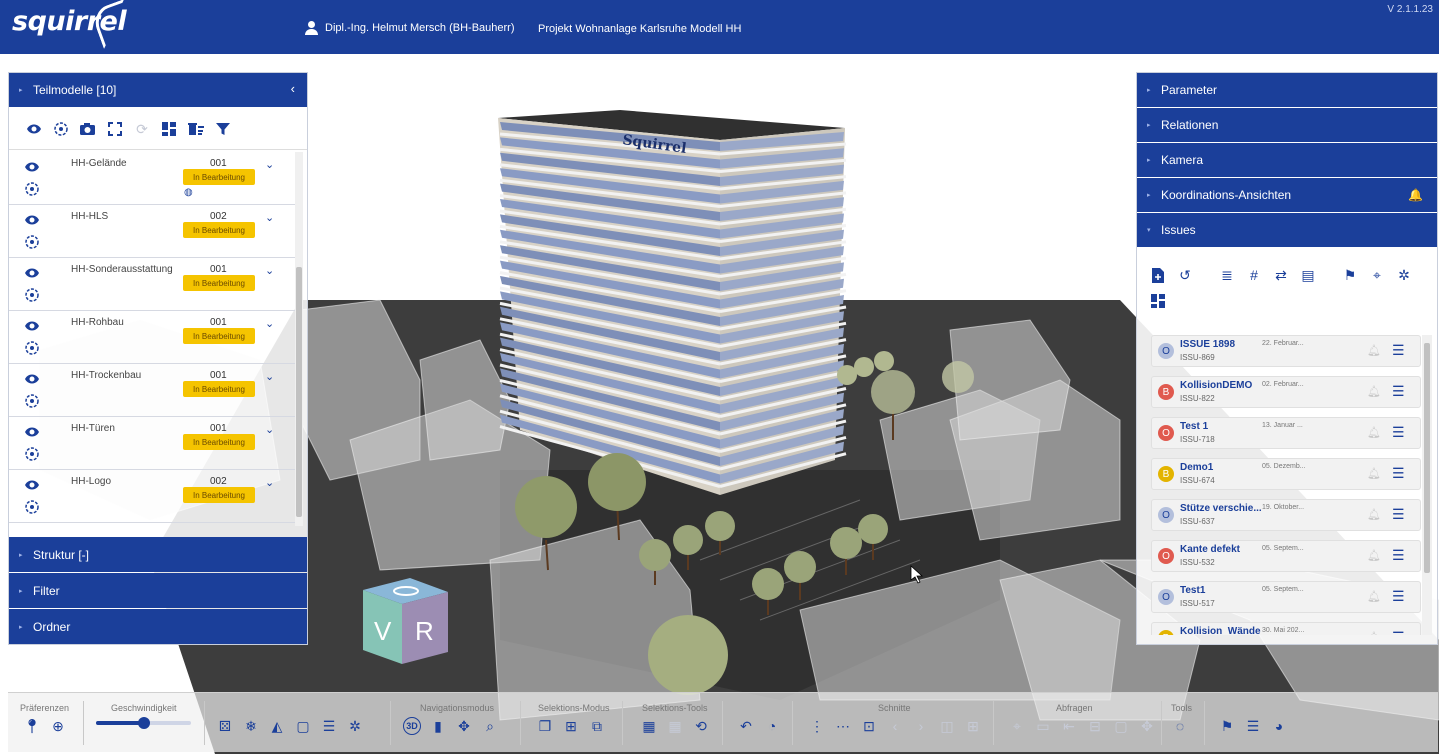 The width and height of the screenshot is (1439, 754). What do you see at coordinates (158, 590) in the screenshot?
I see `section-filter: ▸ Filter` at bounding box center [158, 590].